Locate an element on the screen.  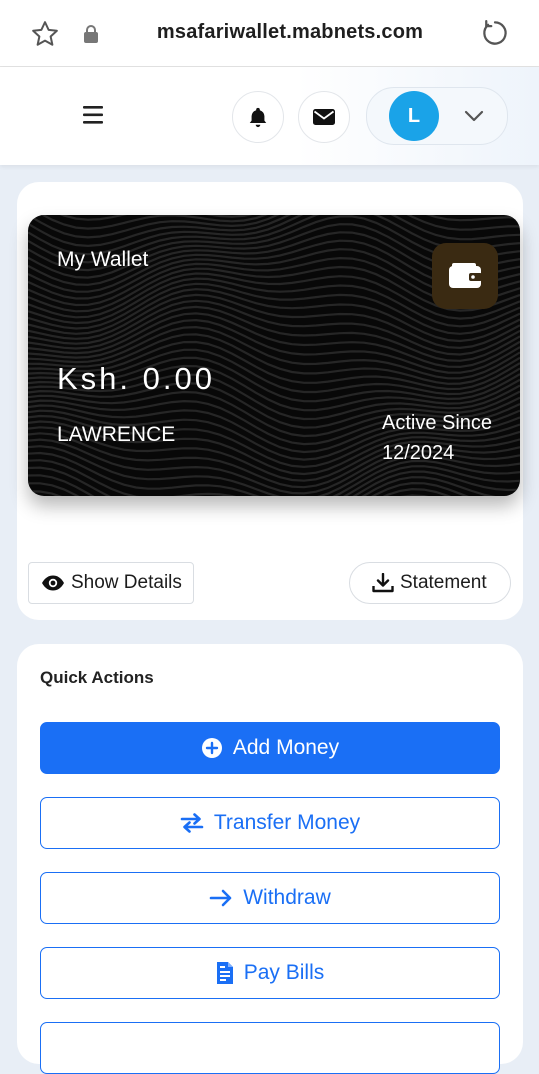
show-details-label: Show Details is located at coordinates (126, 582).